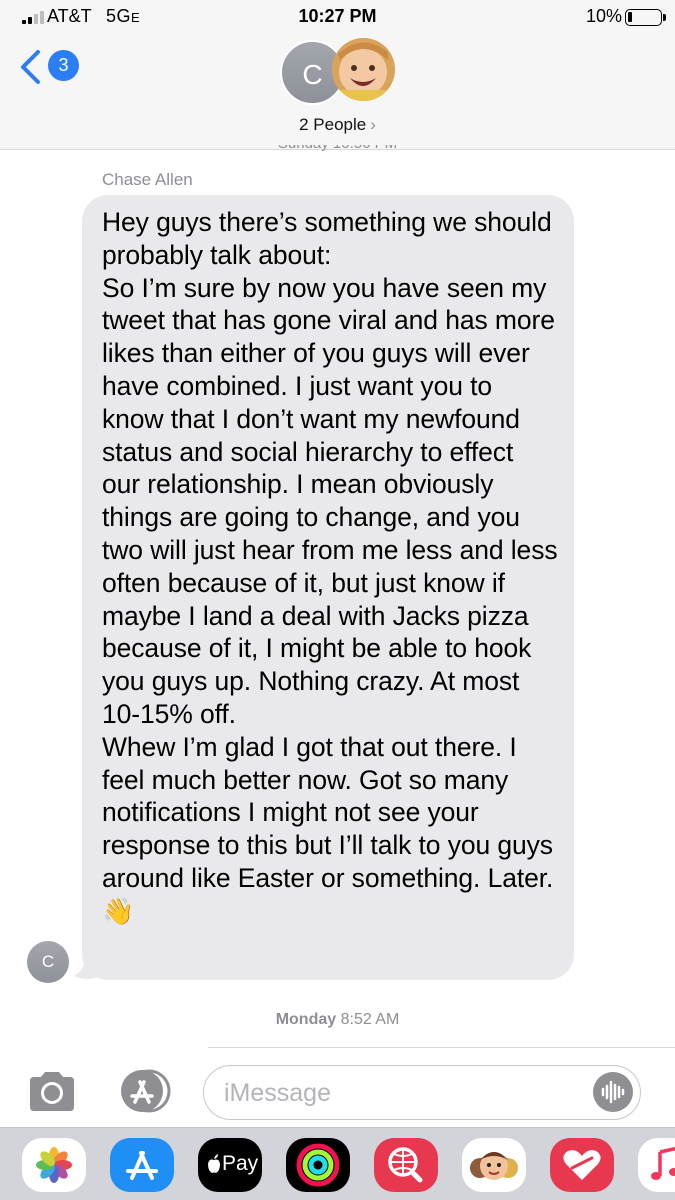 The width and height of the screenshot is (675, 1200). Describe the element at coordinates (645, 17) in the screenshot. I see `battery-icon` at that location.